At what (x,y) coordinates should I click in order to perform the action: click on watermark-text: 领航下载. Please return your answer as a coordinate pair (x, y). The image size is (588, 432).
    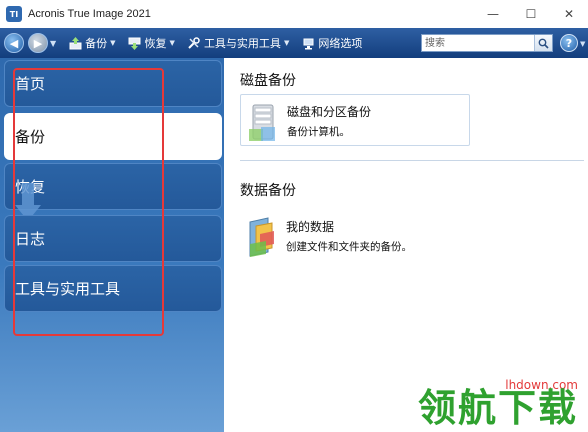
    Looking at the image, I should click on (497, 408).